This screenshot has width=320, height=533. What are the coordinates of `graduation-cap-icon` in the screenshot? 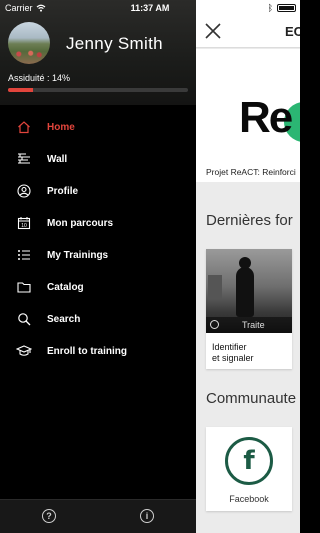 It's located at (24, 351).